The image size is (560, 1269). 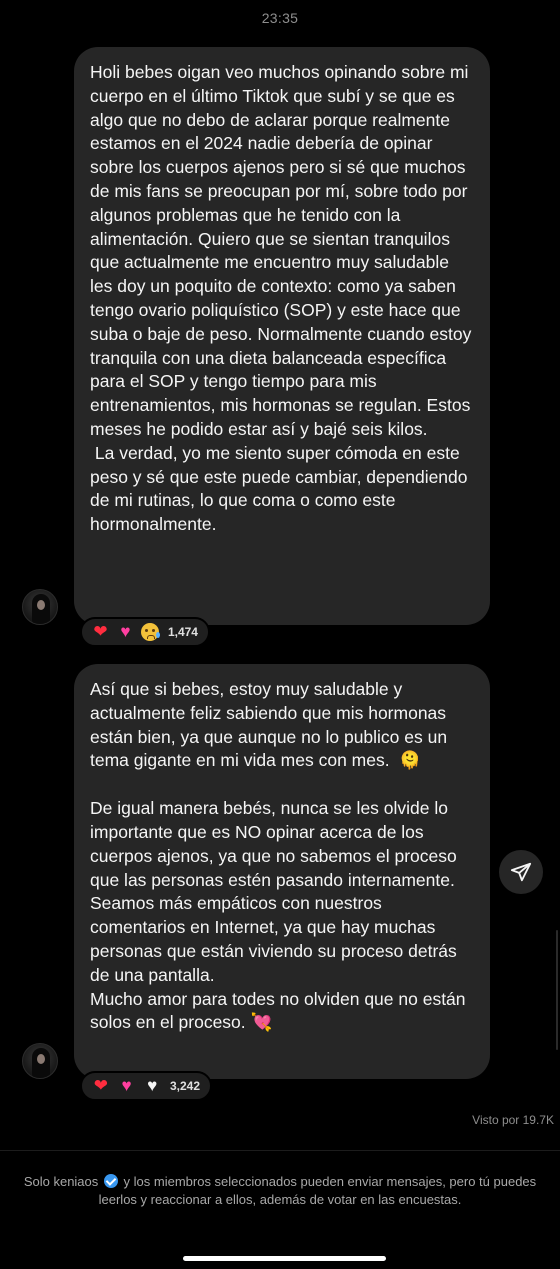 I want to click on verified-badge-icon, so click(x=110, y=1181).